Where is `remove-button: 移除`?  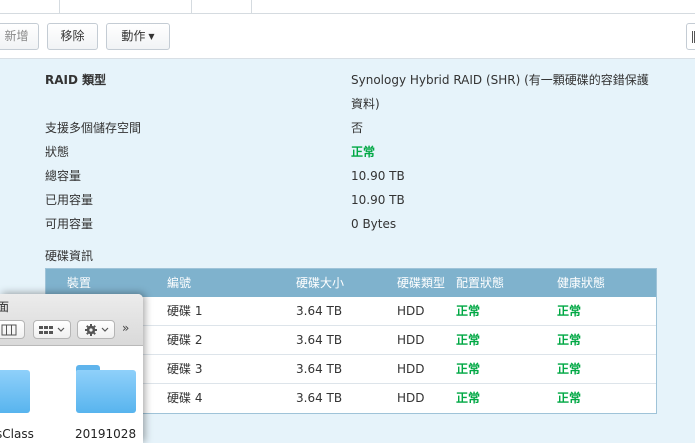
remove-button: 移除 is located at coordinates (72, 36).